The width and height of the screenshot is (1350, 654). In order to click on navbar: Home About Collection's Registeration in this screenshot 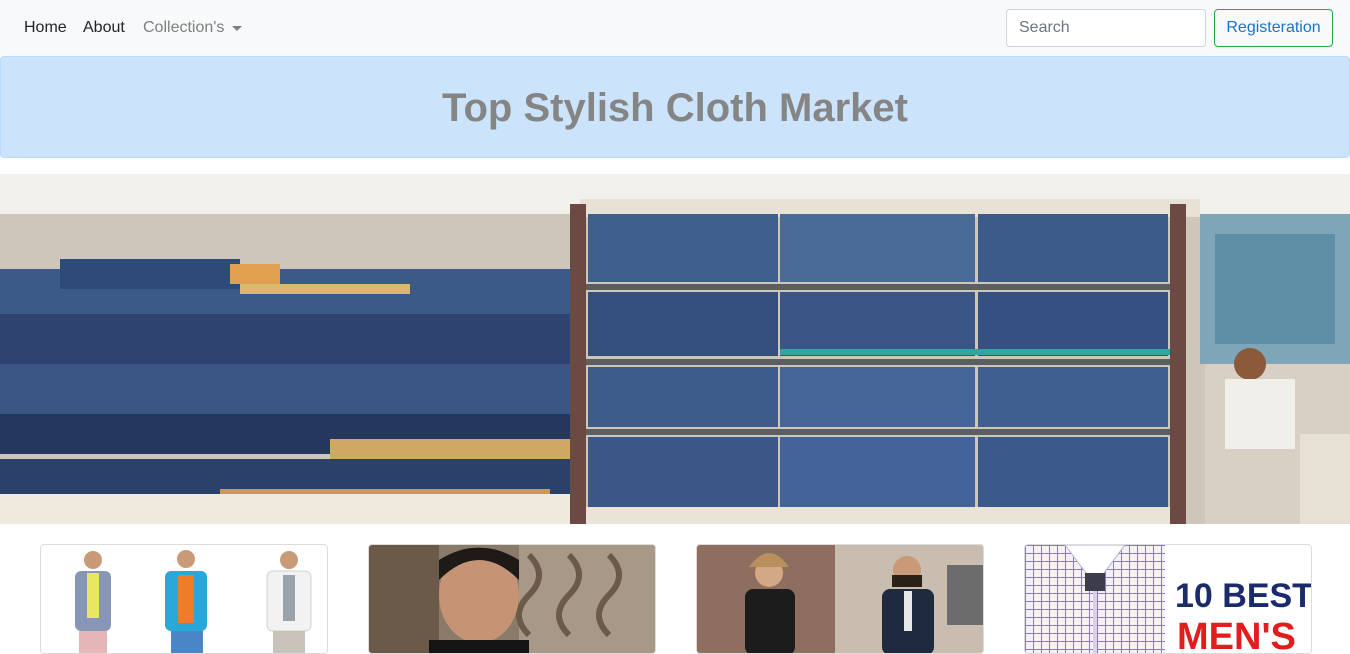, I will do `click(675, 28)`.